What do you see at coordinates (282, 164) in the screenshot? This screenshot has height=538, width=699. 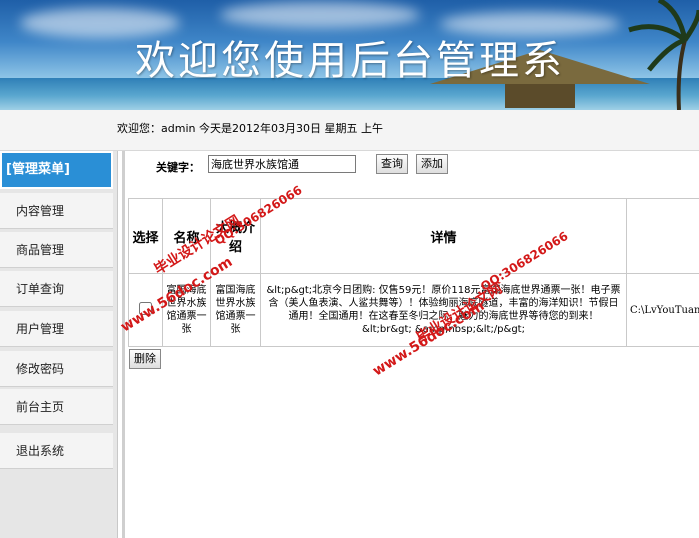 I see `search-input` at bounding box center [282, 164].